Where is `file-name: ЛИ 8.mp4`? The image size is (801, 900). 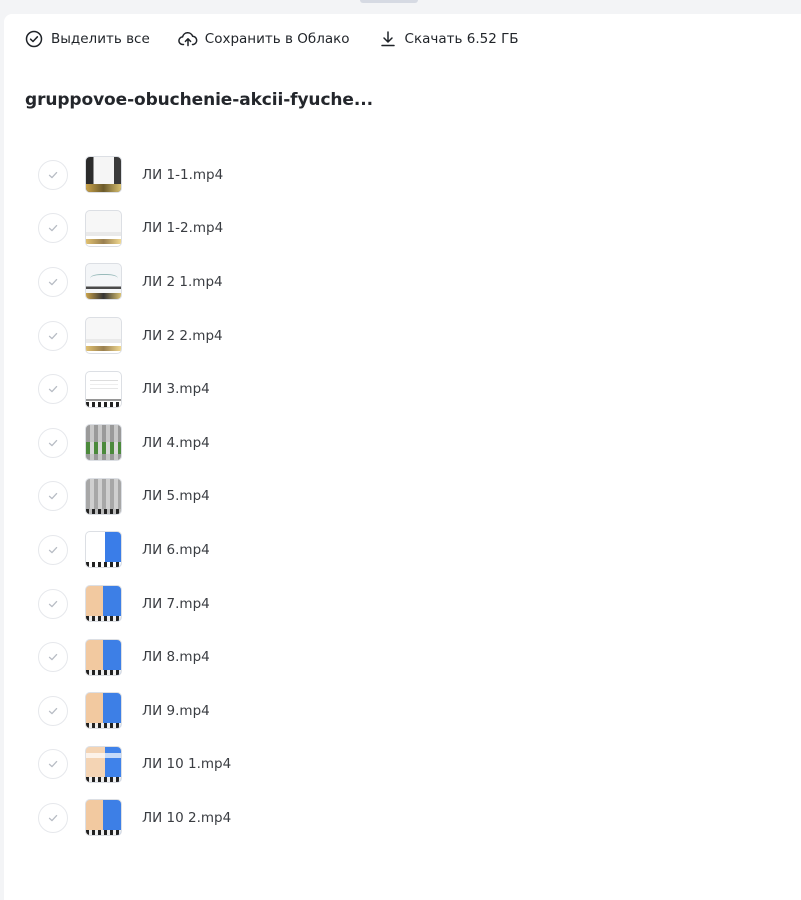 file-name: ЛИ 8.mp4 is located at coordinates (176, 657).